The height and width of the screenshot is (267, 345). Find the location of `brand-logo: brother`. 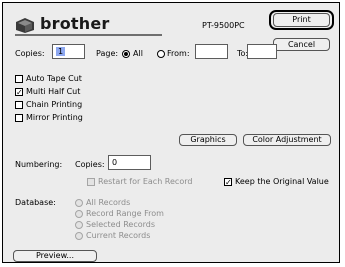

brand-logo: brother is located at coordinates (75, 23).